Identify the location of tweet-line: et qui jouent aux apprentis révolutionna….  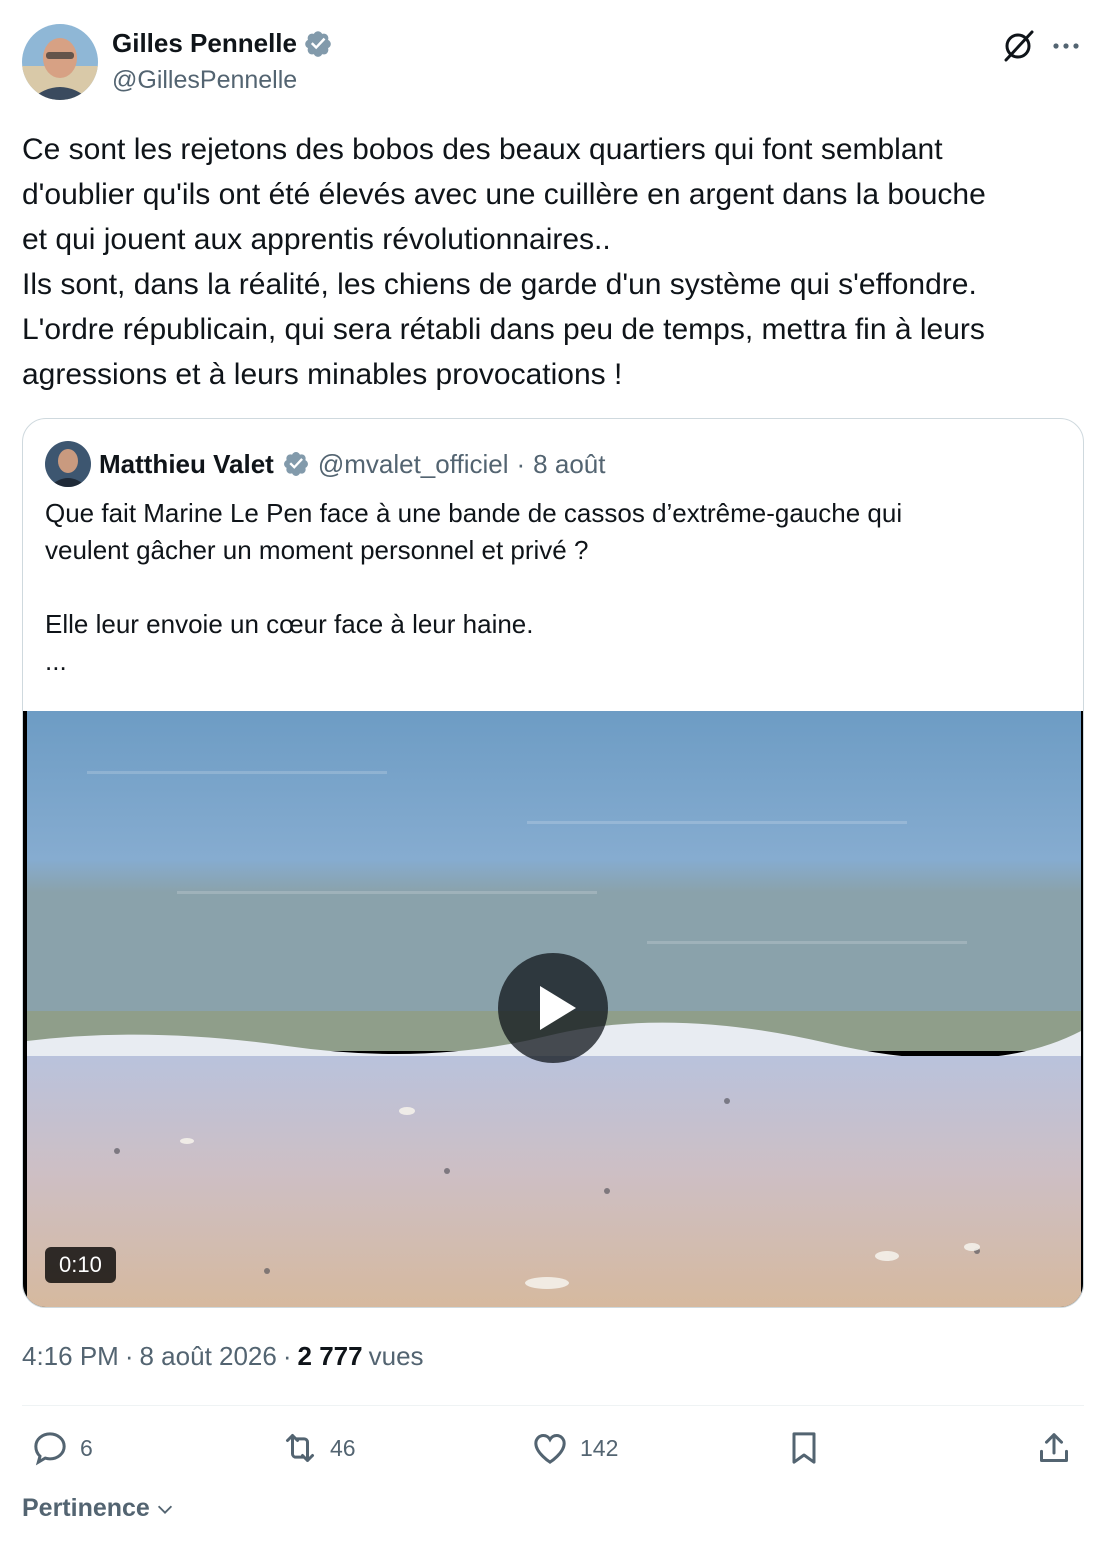
(316, 239).